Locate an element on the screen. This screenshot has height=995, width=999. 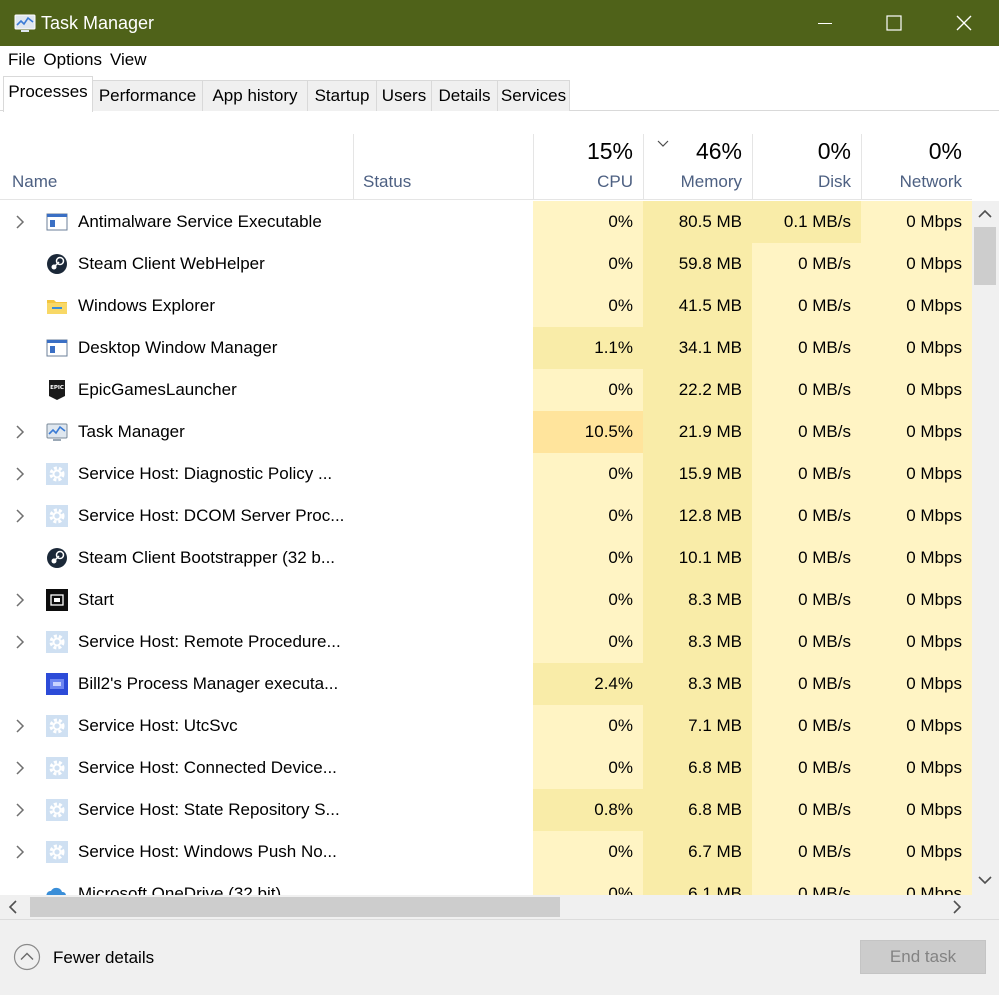
process-name: Steam Client WebHelper is located at coordinates (171, 263).